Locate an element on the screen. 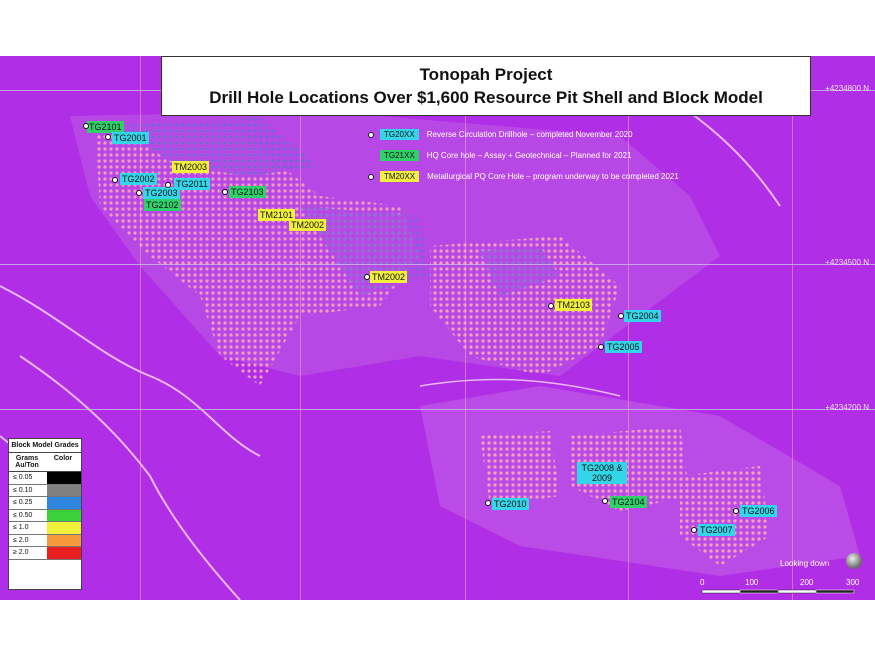 This screenshot has height=656, width=875. view-direction-label: Looking down is located at coordinates (805, 563).